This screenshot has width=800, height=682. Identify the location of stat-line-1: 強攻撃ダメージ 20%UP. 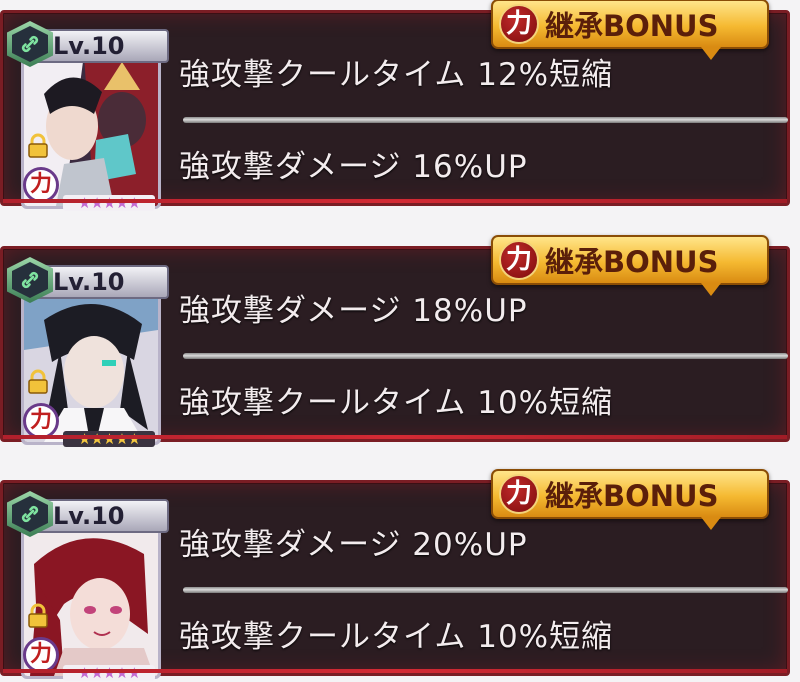
(353, 545).